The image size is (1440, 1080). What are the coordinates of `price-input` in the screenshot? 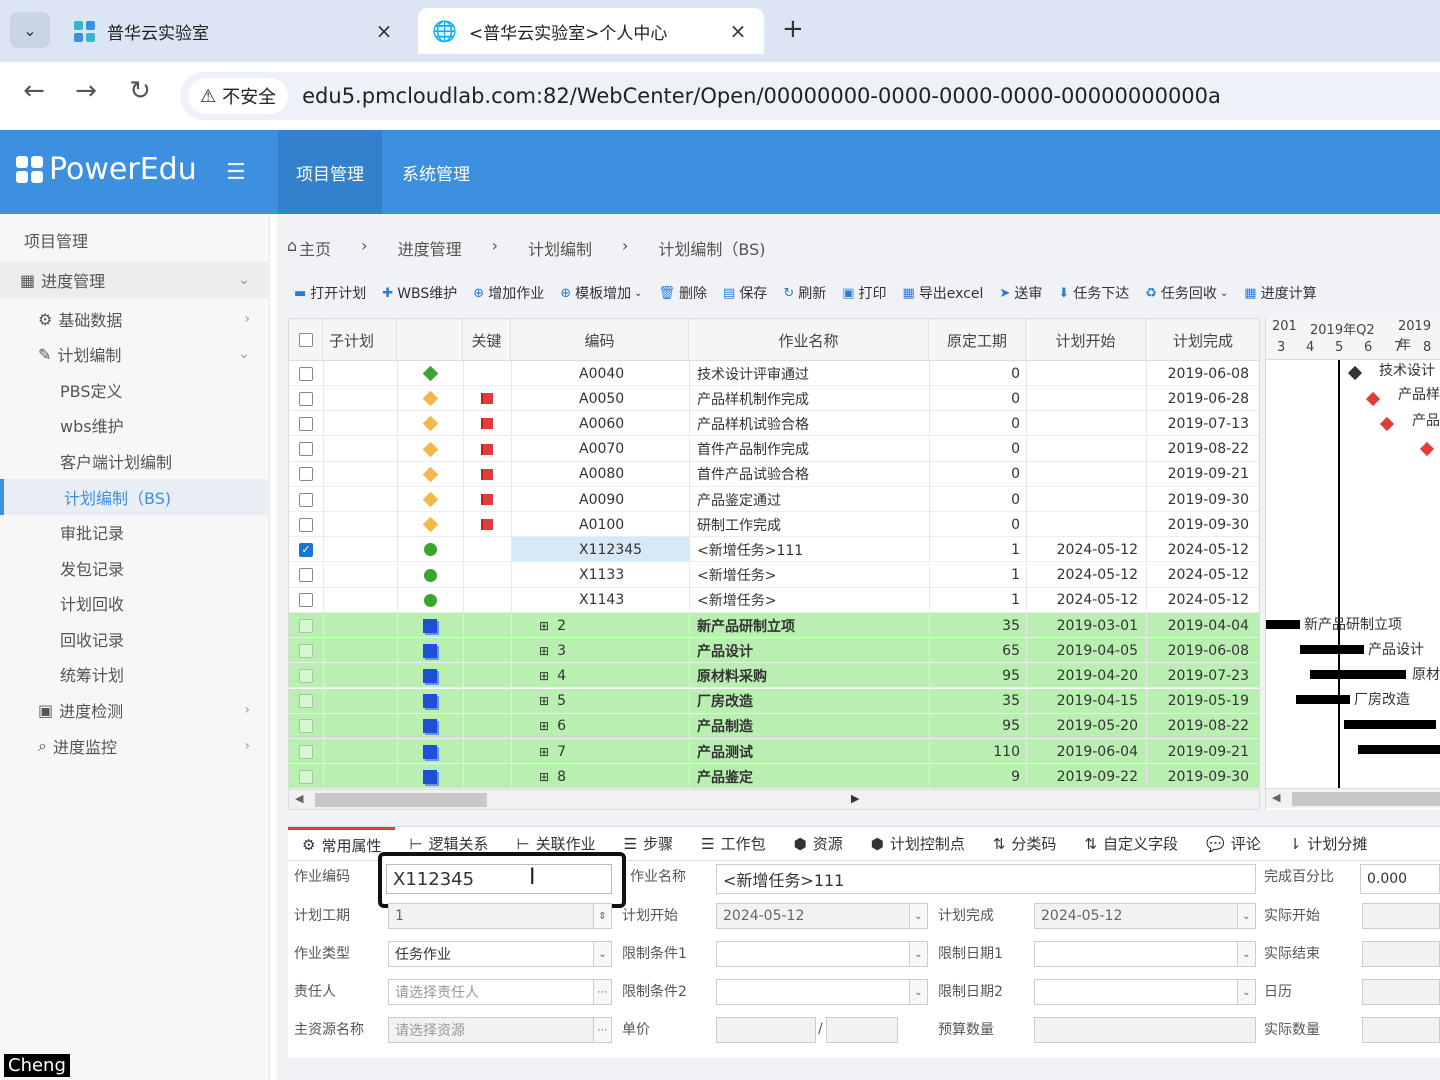 It's located at (766, 1030).